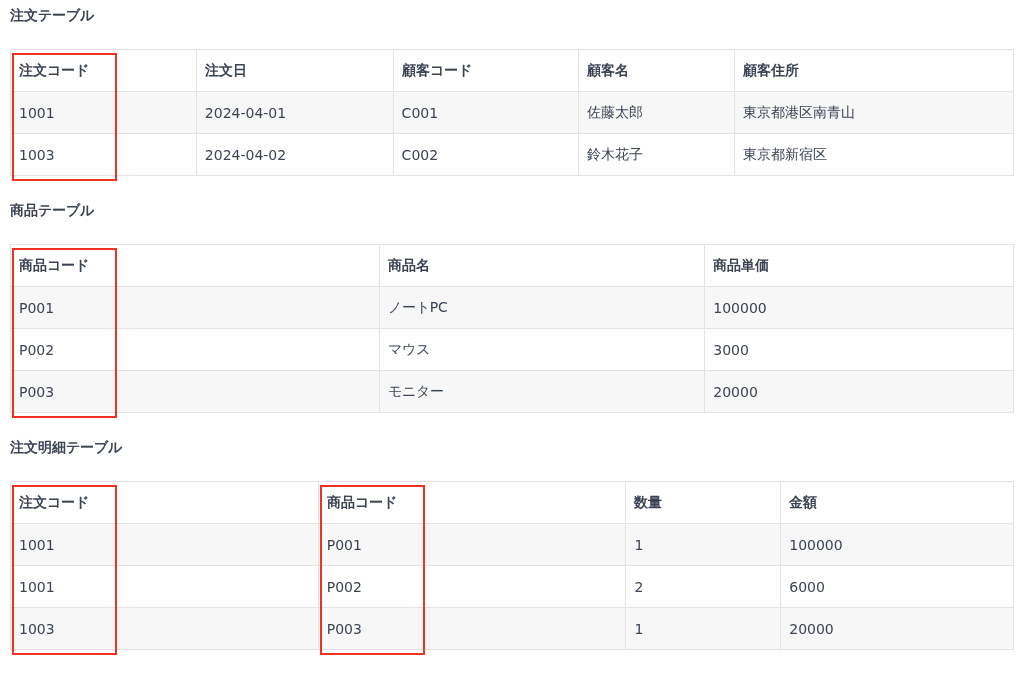  What do you see at coordinates (542, 392) in the screenshot?
I see `table-cell: モニター` at bounding box center [542, 392].